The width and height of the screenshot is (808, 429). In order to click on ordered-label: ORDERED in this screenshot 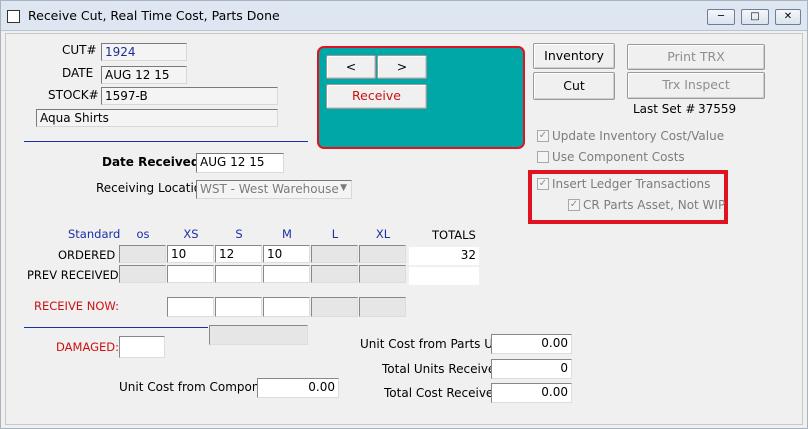, I will do `click(87, 255)`.